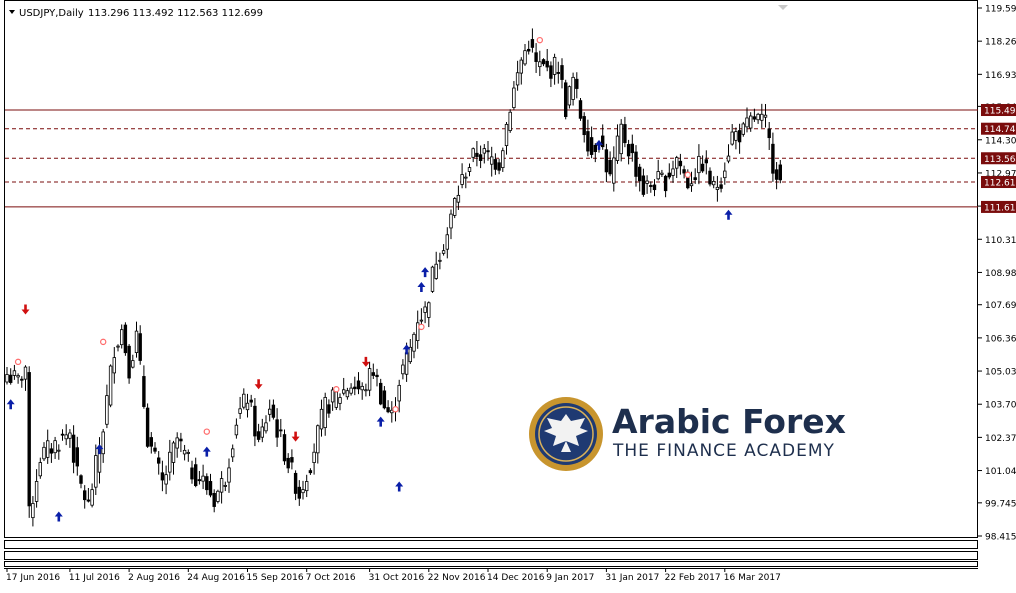 The height and width of the screenshot is (593, 1016). Describe the element at coordinates (1000, 241) in the screenshot. I see `y-tick-label: 110.315` at that location.